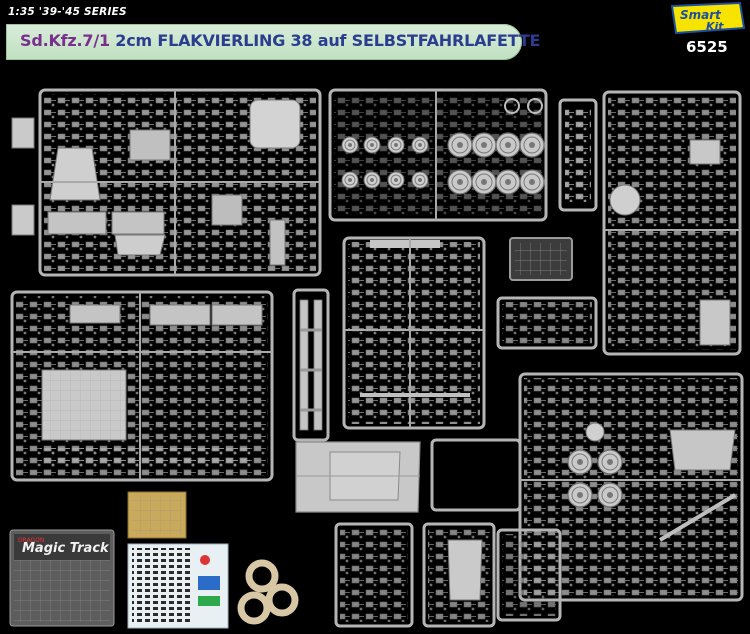 The height and width of the screenshot is (634, 750). I want to click on bag-maker: DRAGON, so click(31, 540).